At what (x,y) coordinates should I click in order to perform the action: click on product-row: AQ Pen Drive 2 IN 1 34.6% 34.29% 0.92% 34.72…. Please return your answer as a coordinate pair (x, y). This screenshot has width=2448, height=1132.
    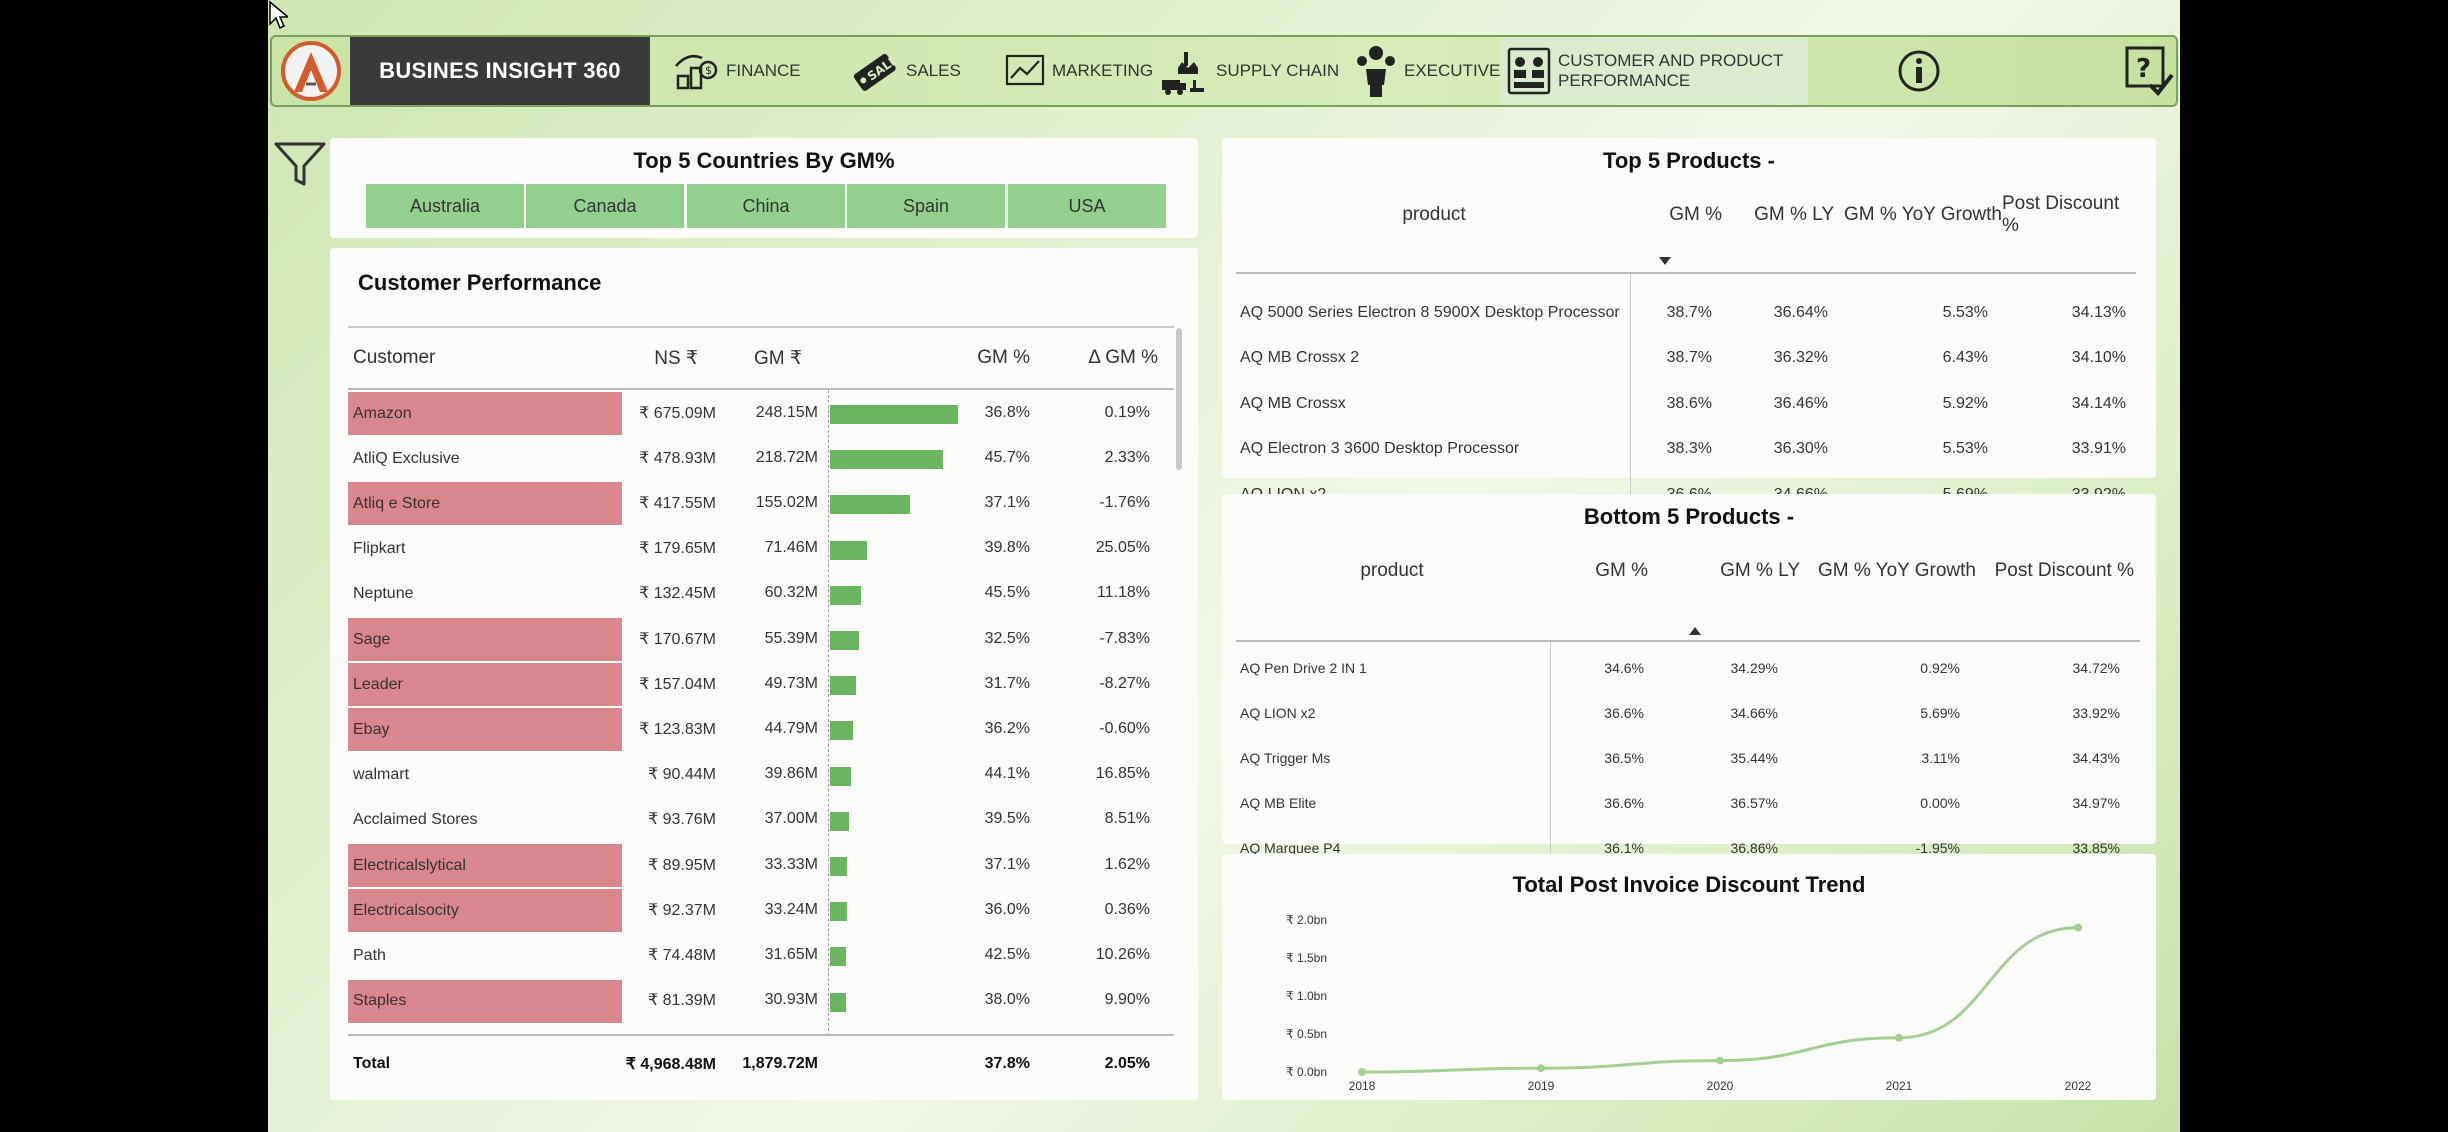
    Looking at the image, I should click on (1686, 668).